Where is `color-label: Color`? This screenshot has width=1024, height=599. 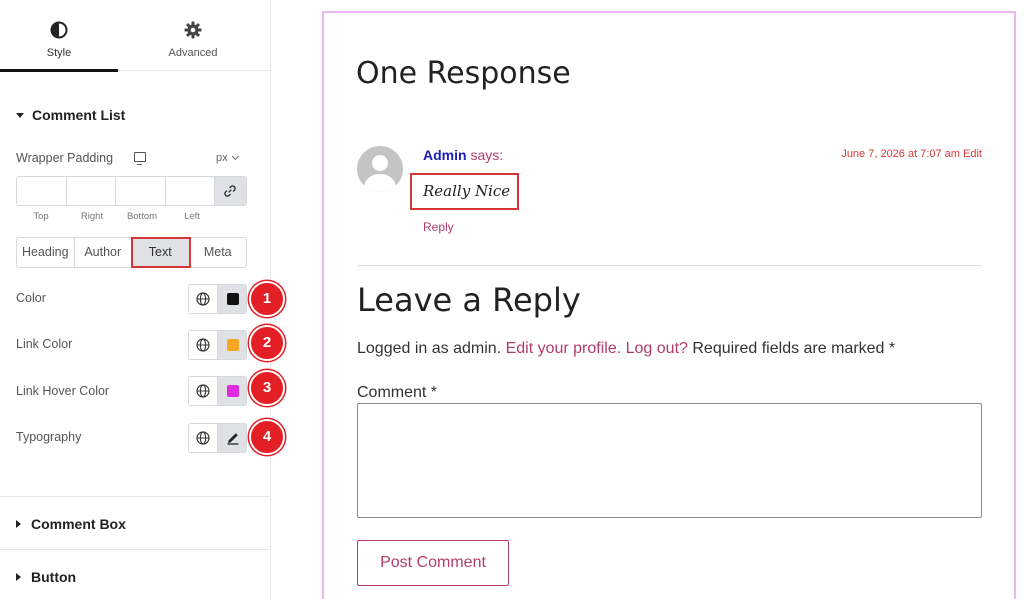 color-label: Color is located at coordinates (31, 298).